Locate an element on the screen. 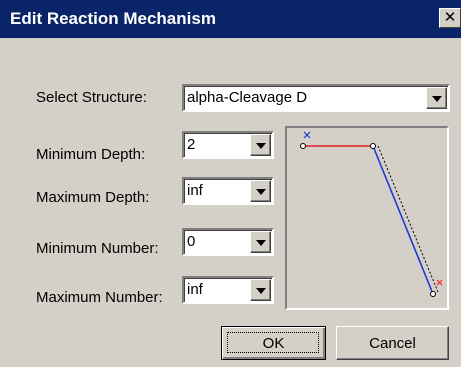  maximum-number-value: inf is located at coordinates (195, 289).